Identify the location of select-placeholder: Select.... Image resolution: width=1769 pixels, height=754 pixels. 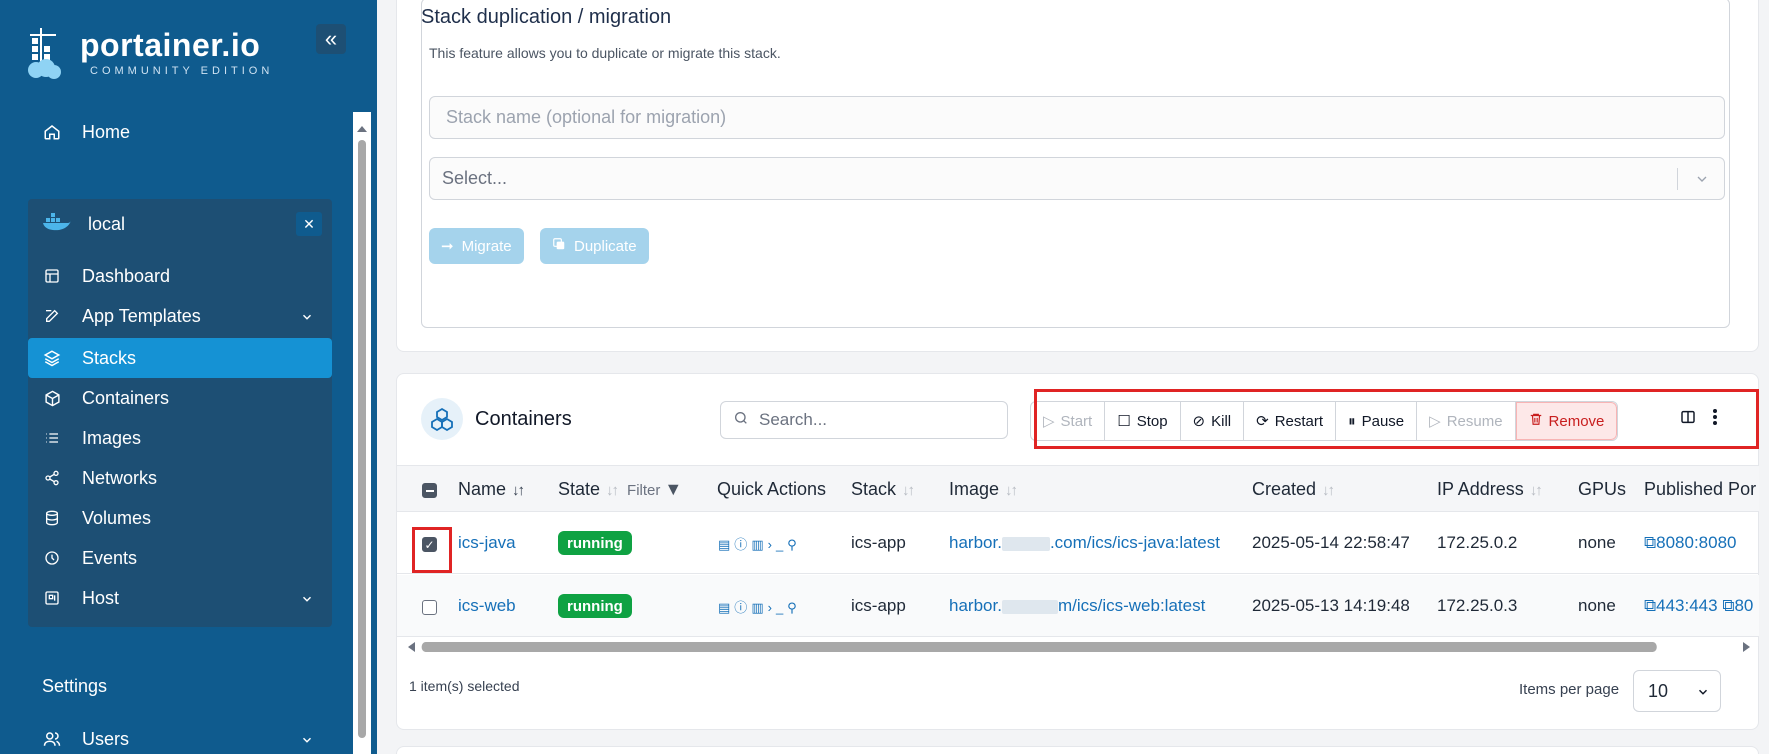
(475, 178).